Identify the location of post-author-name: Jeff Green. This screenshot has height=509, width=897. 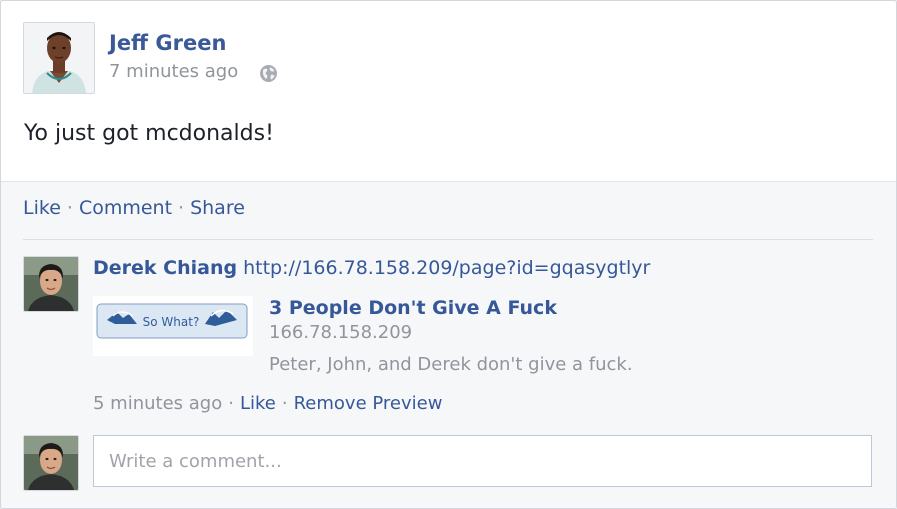
(167, 43).